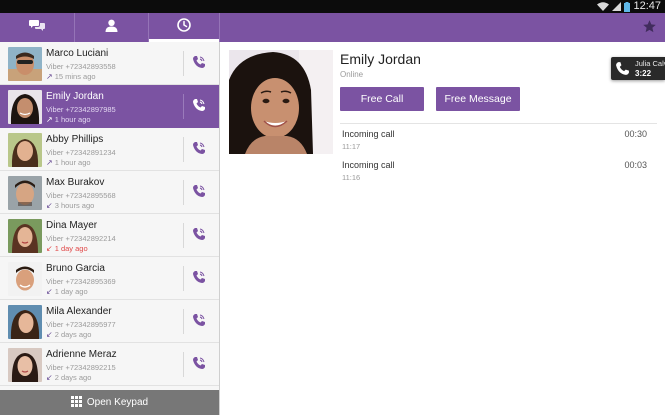 The width and height of the screenshot is (665, 415). Describe the element at coordinates (81, 354) in the screenshot. I see `contact-name: Adrienne Meraz` at that location.